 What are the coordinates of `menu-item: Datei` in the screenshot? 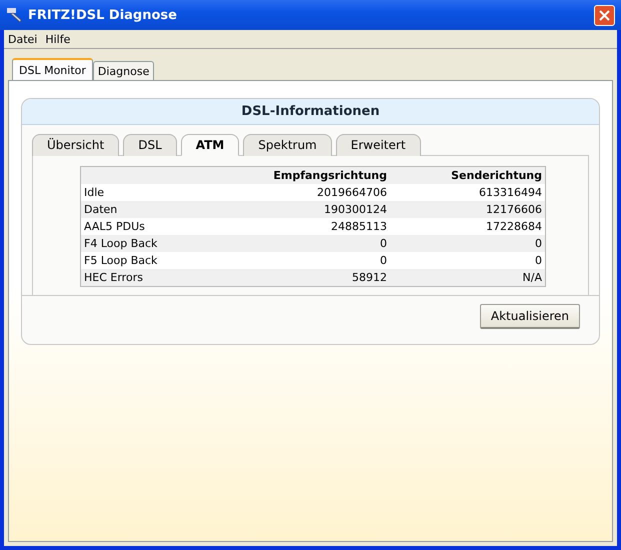 It's located at (23, 39).